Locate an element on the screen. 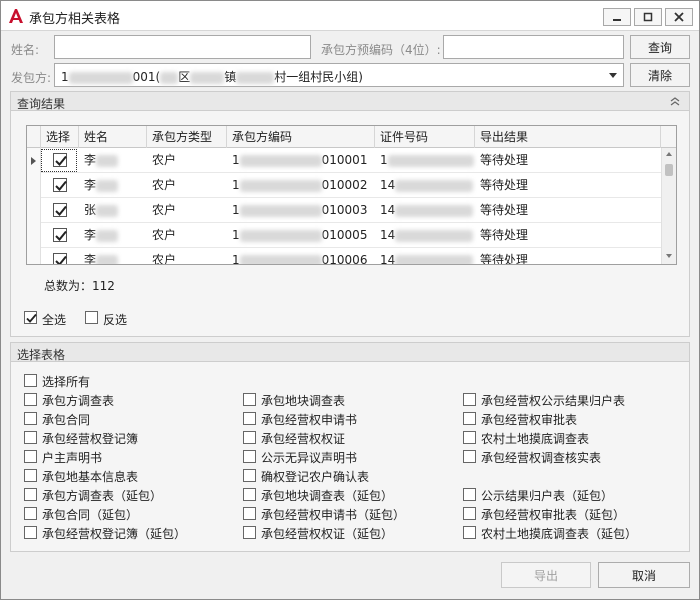 This screenshot has width=700, height=600. cancel-button: 取消 is located at coordinates (644, 575).